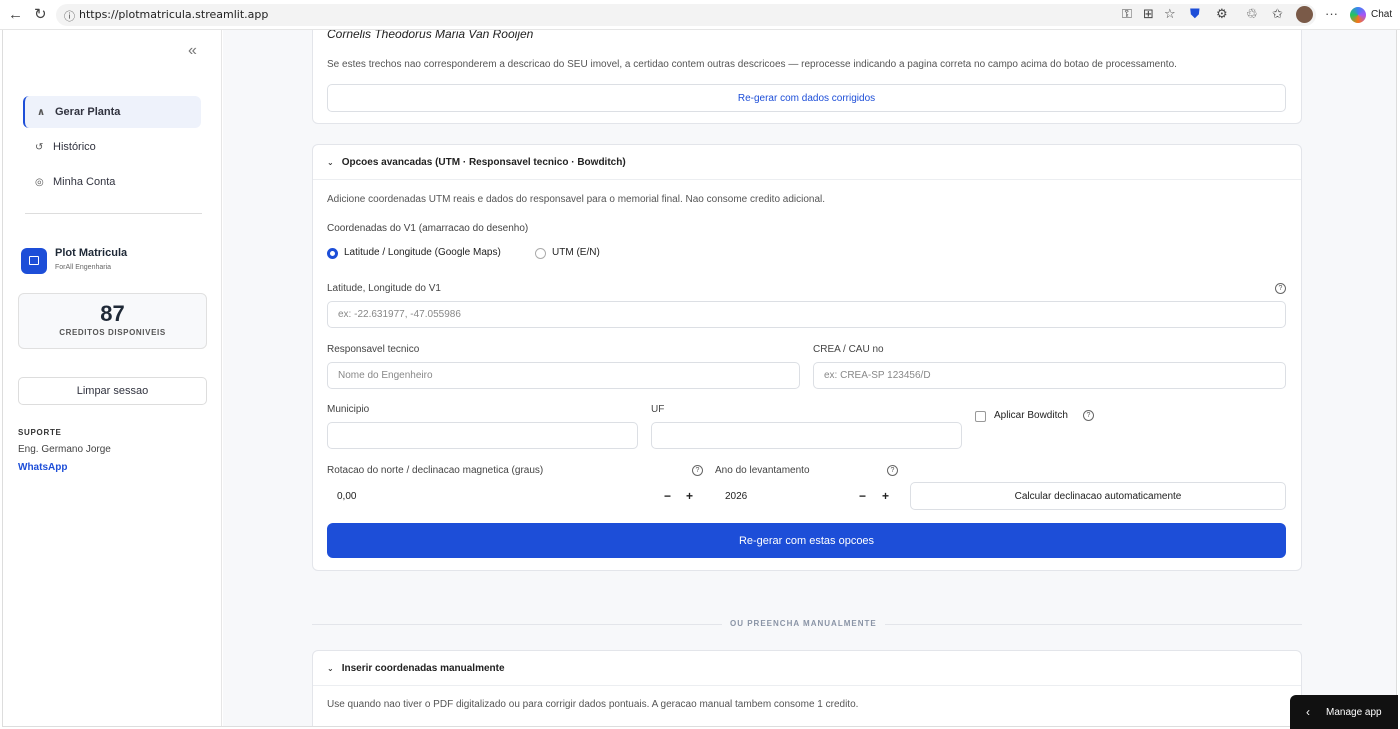 This screenshot has width=1400, height=729. What do you see at coordinates (1031, 415) in the screenshot?
I see `bowditch-label: Aplicar Bowditch` at bounding box center [1031, 415].